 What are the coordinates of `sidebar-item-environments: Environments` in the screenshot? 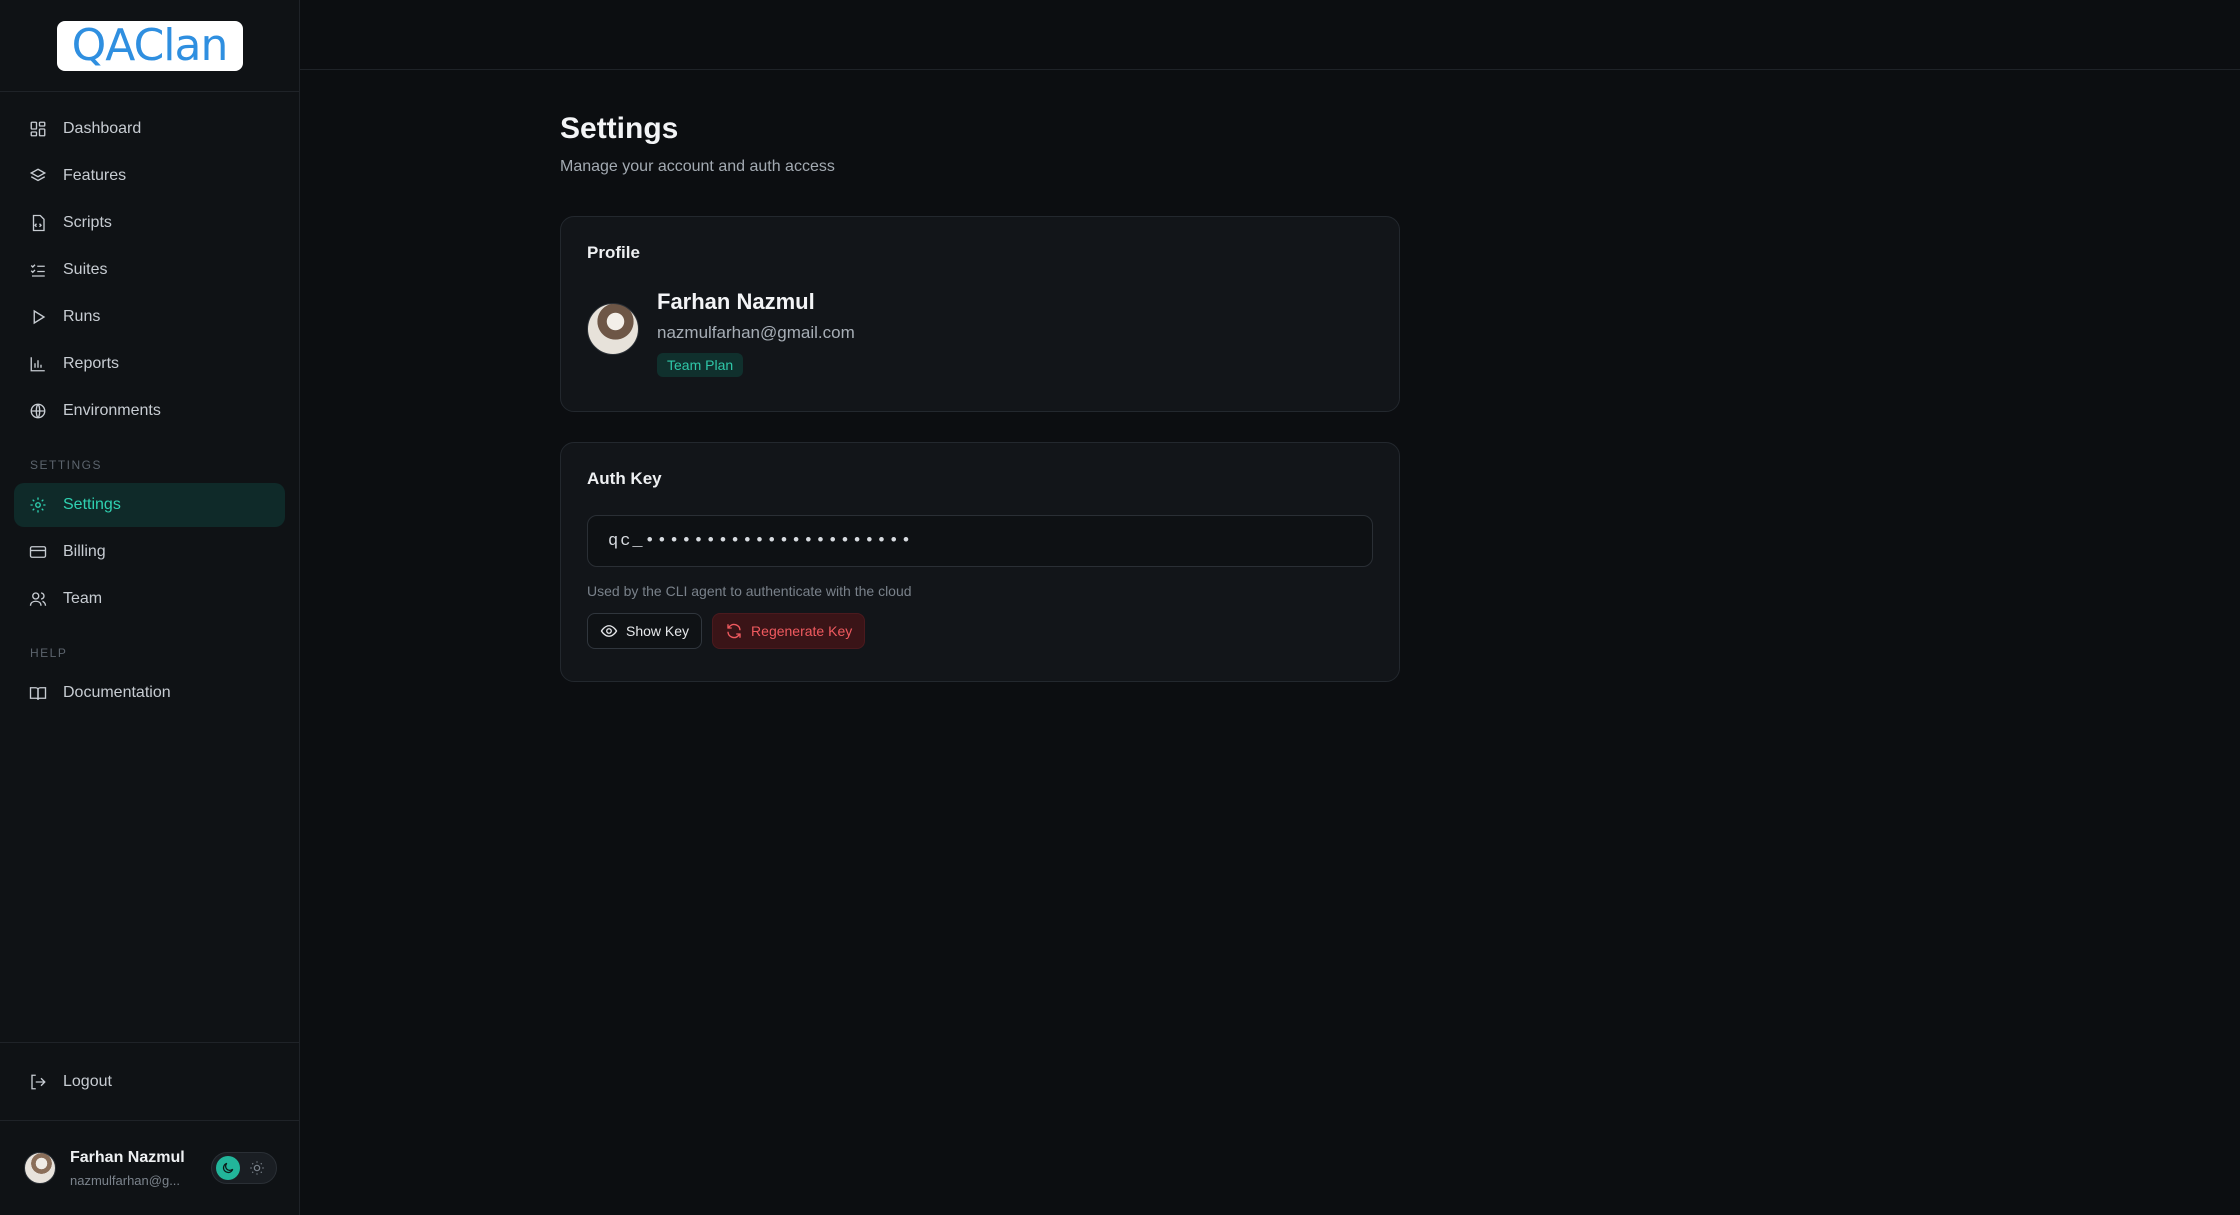 It's located at (149, 411).